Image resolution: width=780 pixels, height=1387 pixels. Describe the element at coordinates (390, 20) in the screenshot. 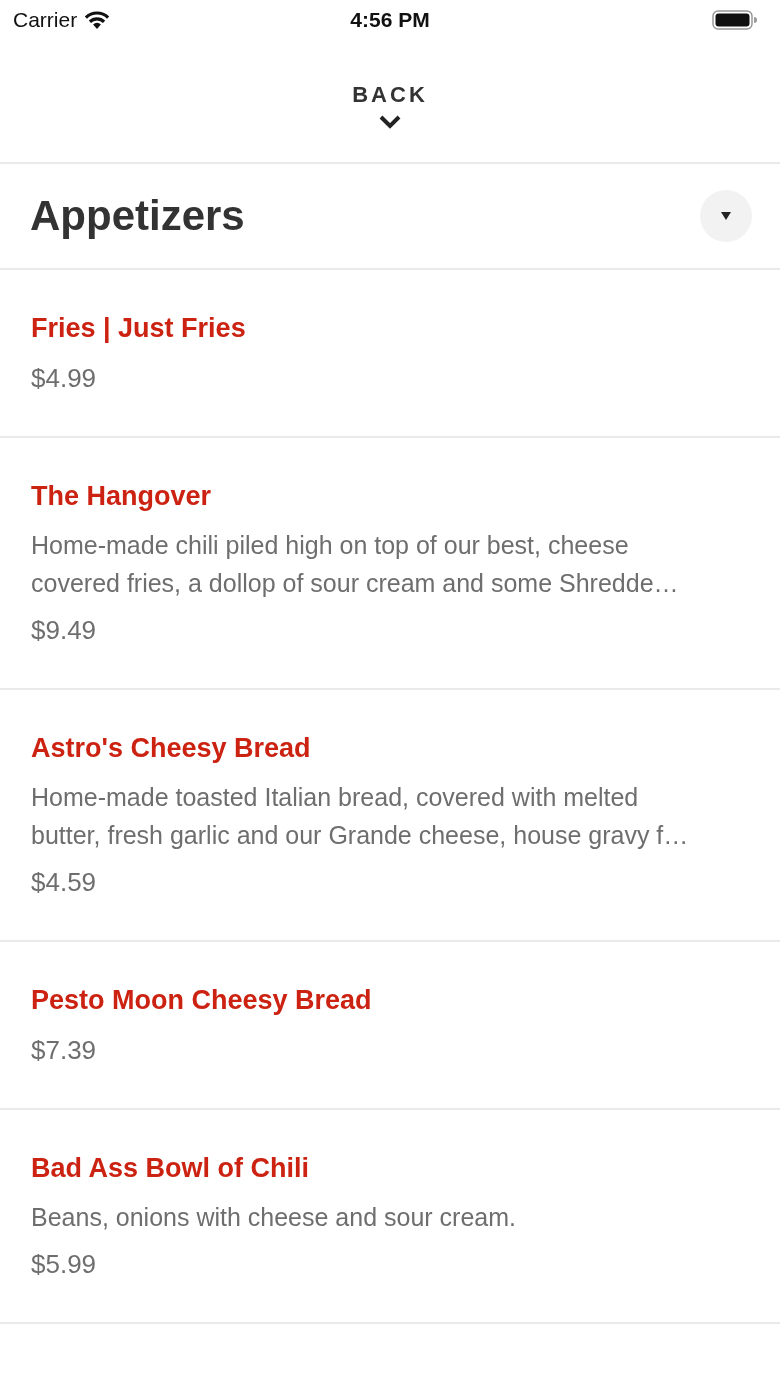

I see `clock-time: 4:56 PM` at that location.